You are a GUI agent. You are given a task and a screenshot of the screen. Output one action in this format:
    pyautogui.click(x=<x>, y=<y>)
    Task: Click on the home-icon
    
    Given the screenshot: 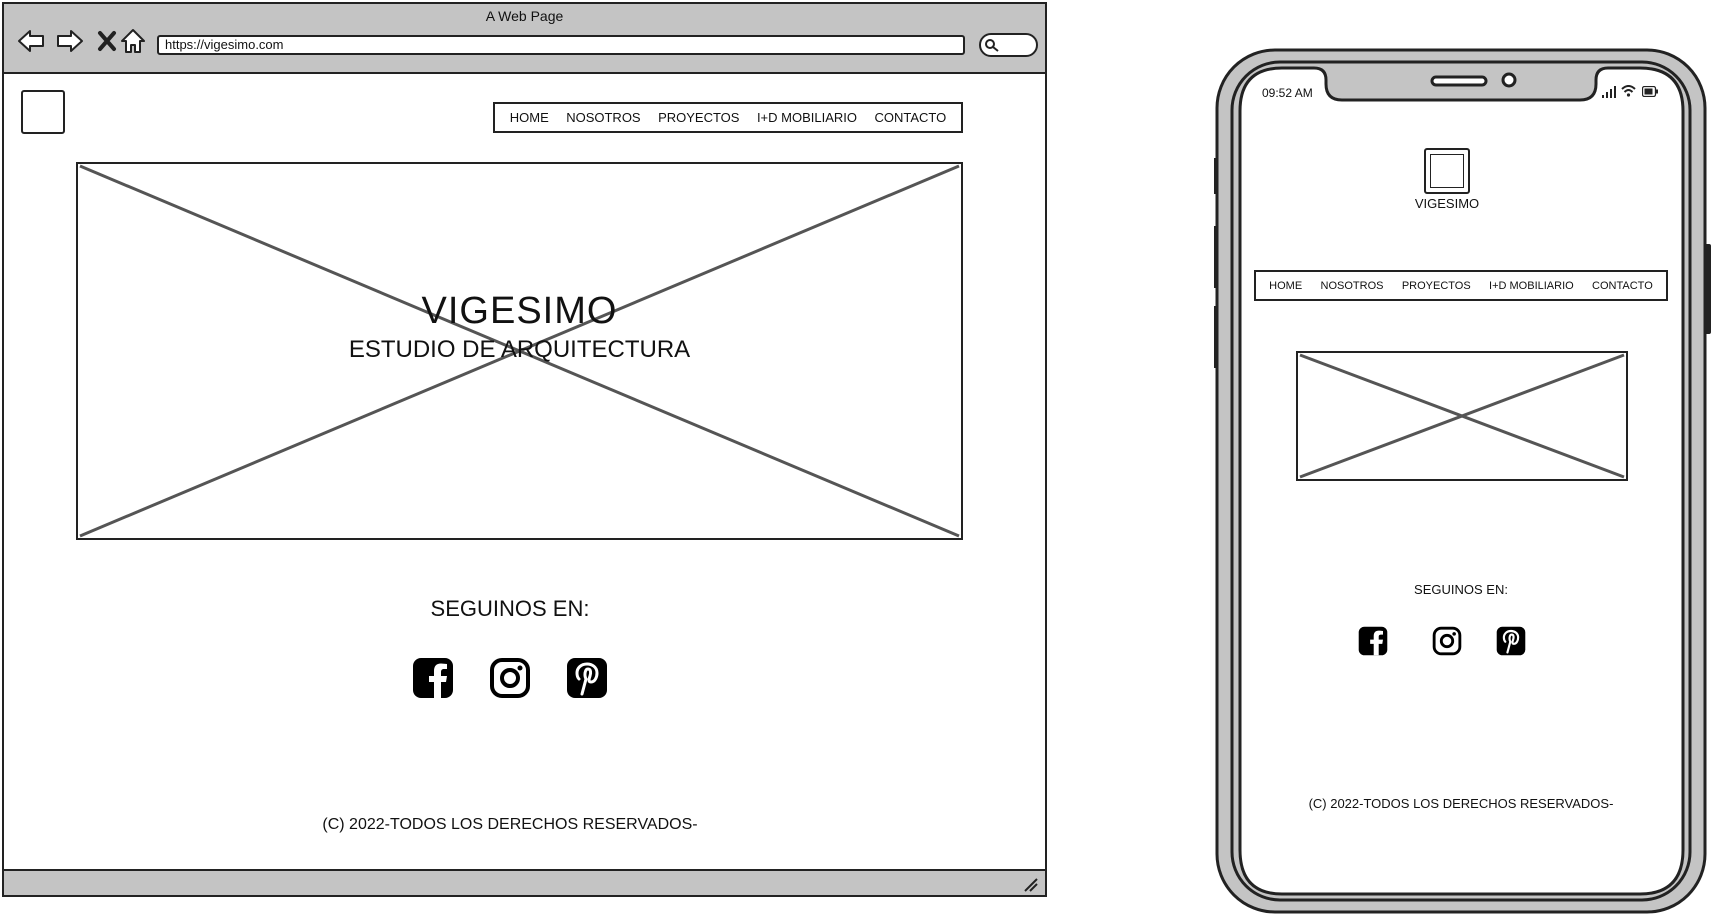 What is the action you would take?
    pyautogui.click(x=133, y=41)
    